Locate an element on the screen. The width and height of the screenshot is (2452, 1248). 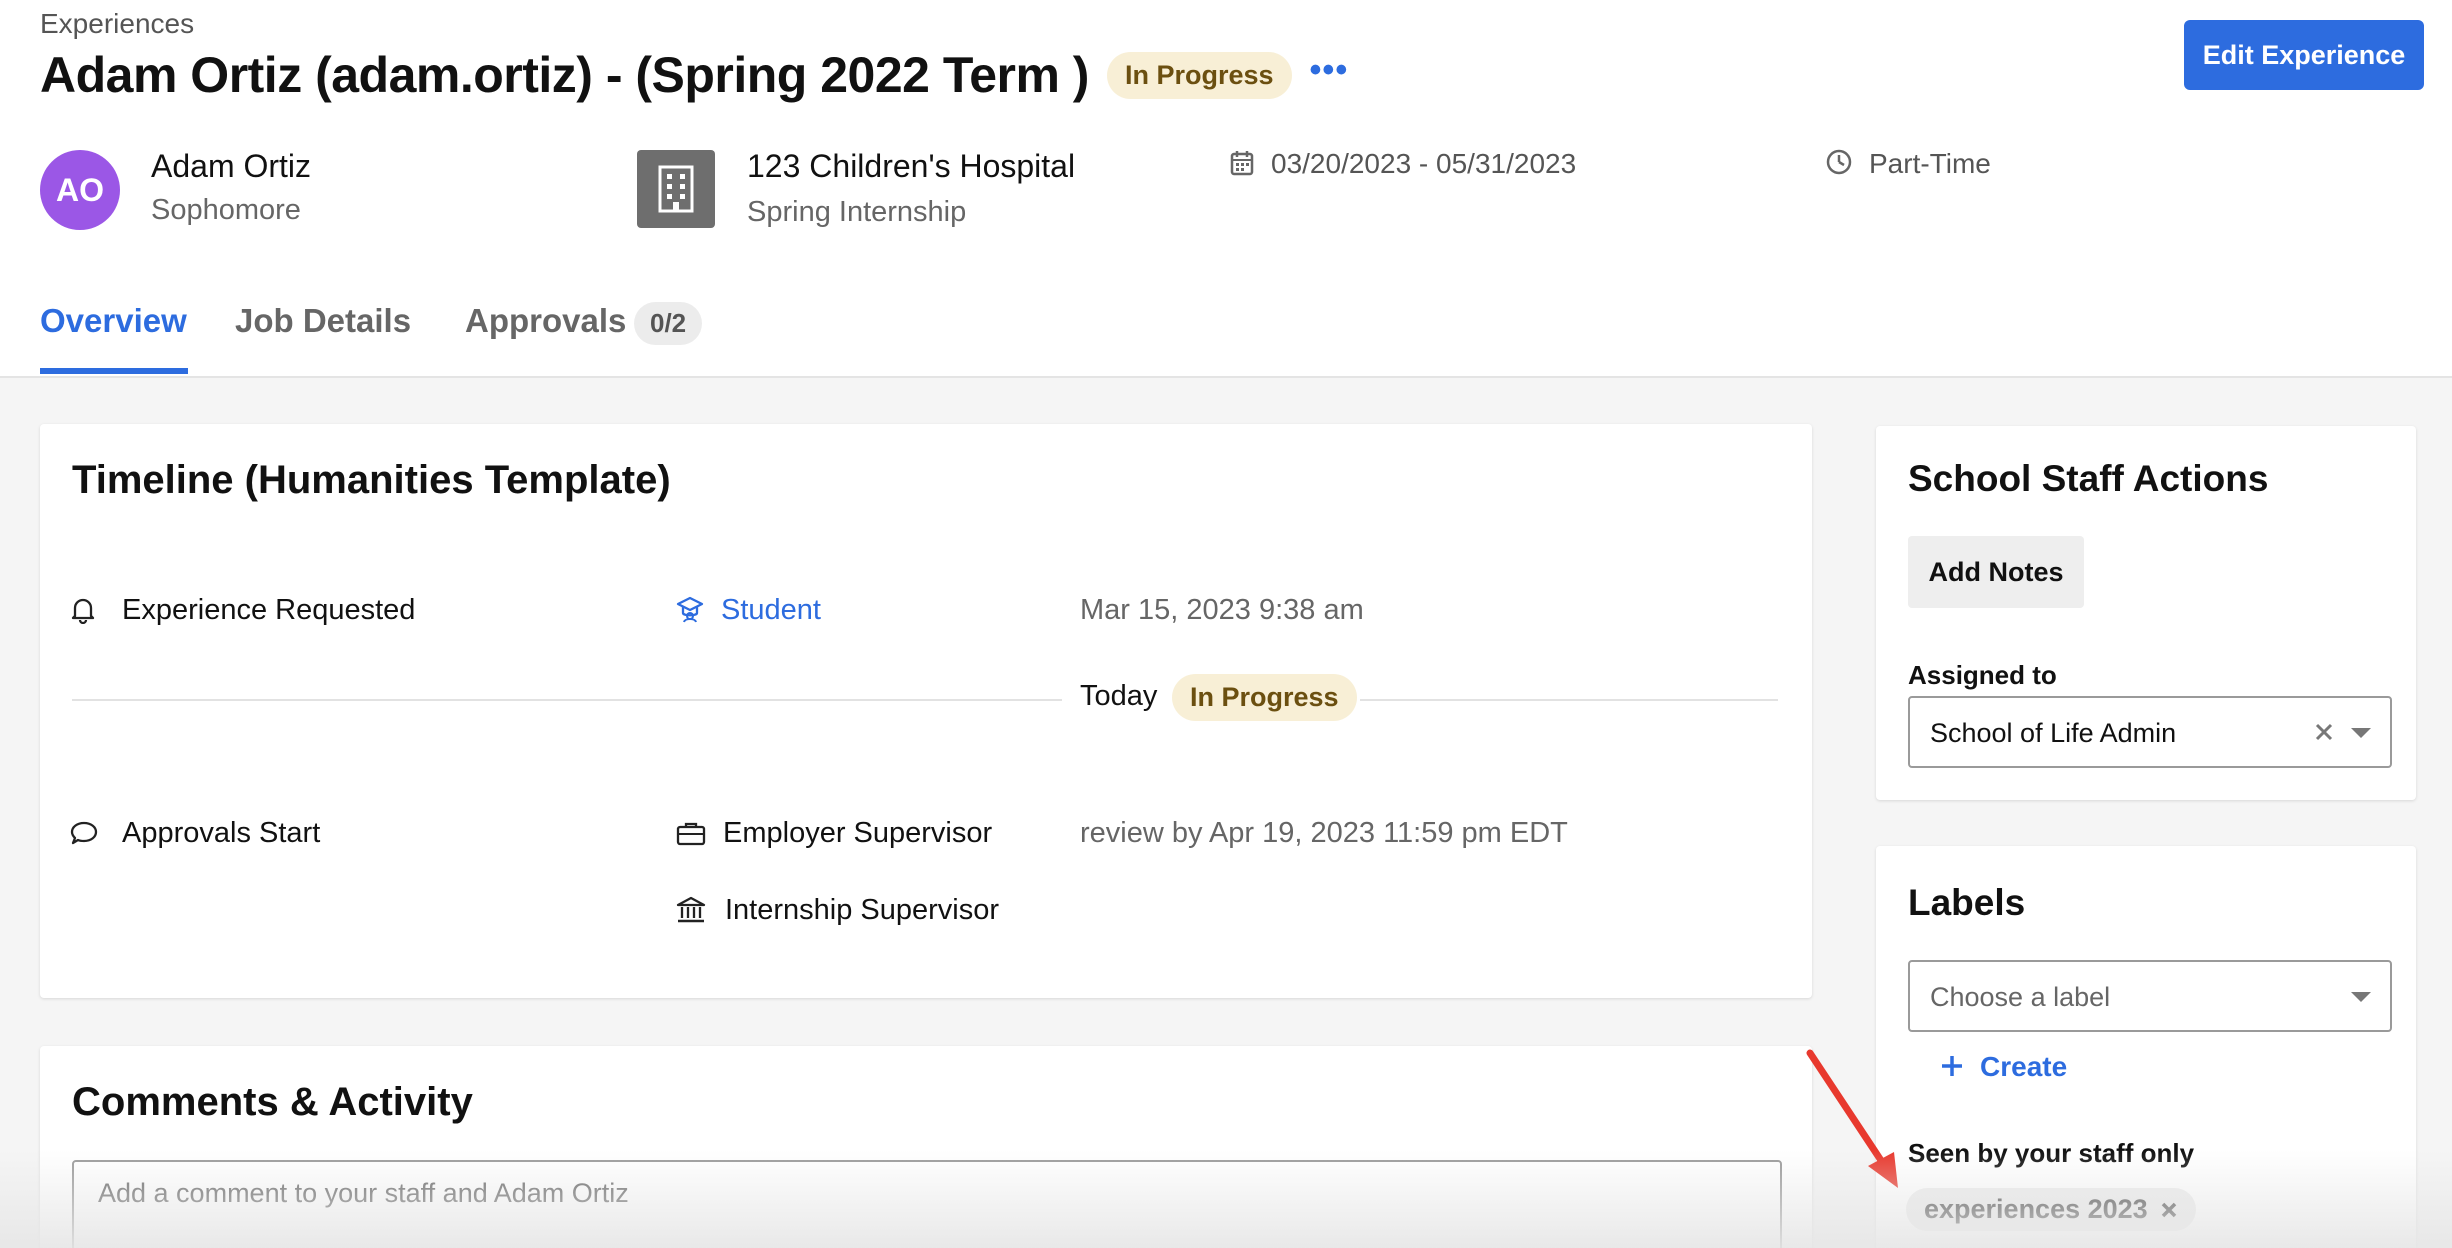
edit-experience-button: Edit Experience is located at coordinates (2304, 55).